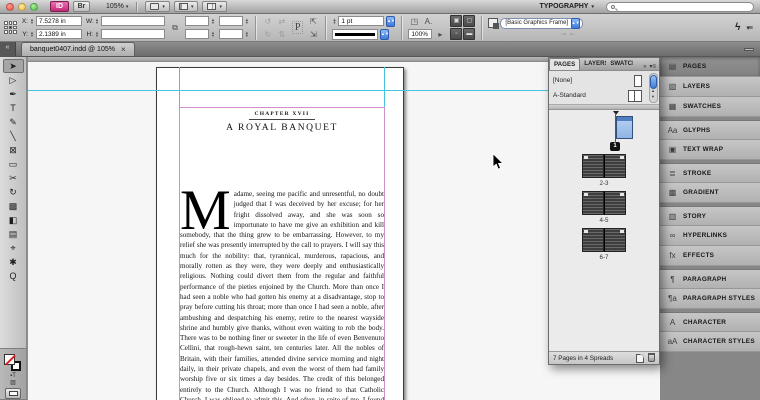 This screenshot has width=760, height=400. Describe the element at coordinates (565, 64) in the screenshot. I see `tab-pages: PAGES` at that location.